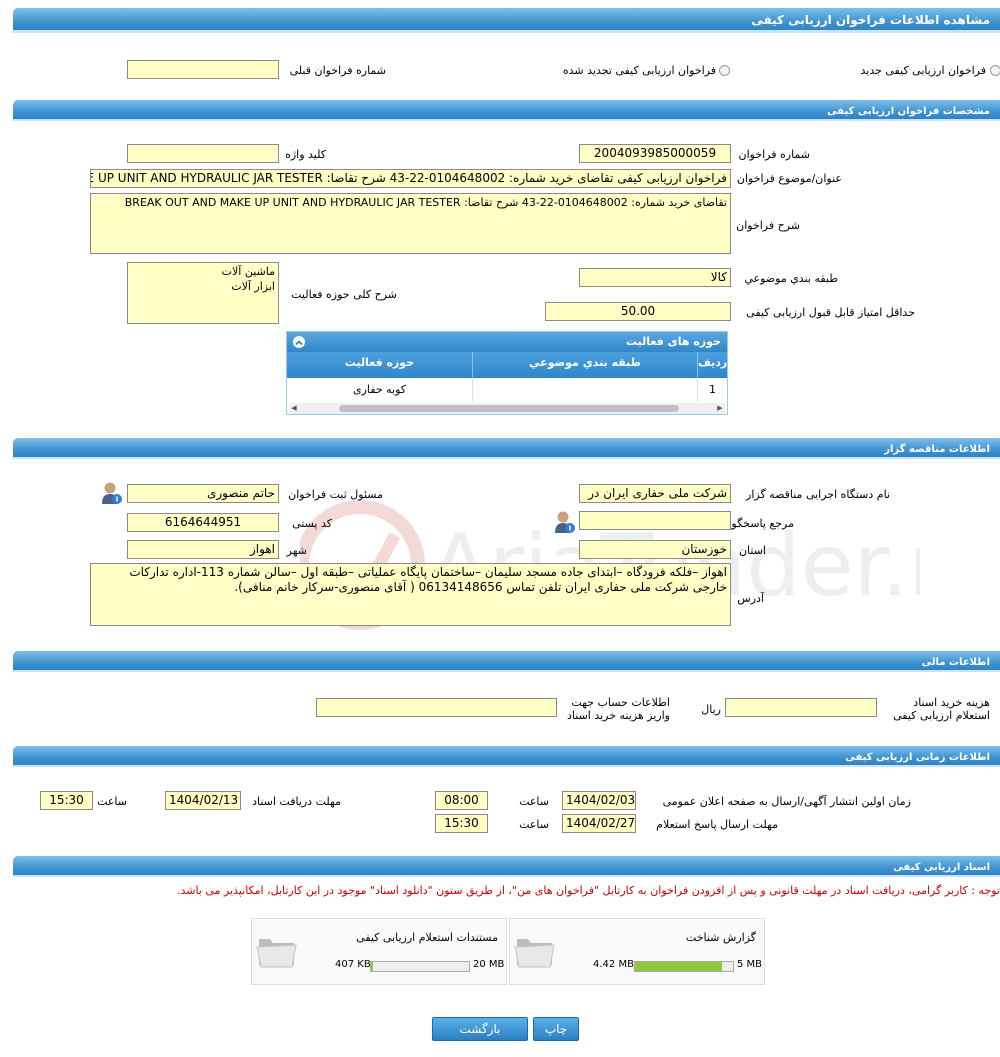  What do you see at coordinates (724, 70) in the screenshot?
I see `radio-renewed` at bounding box center [724, 70].